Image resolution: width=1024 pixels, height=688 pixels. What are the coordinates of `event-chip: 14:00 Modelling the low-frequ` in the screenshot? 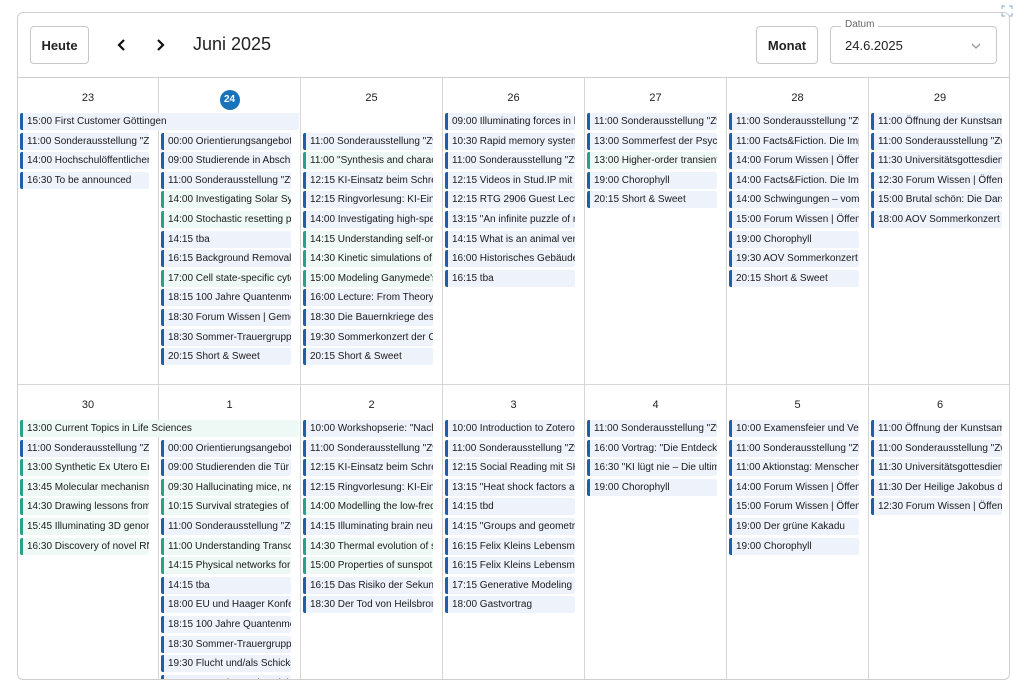 It's located at (368, 507).